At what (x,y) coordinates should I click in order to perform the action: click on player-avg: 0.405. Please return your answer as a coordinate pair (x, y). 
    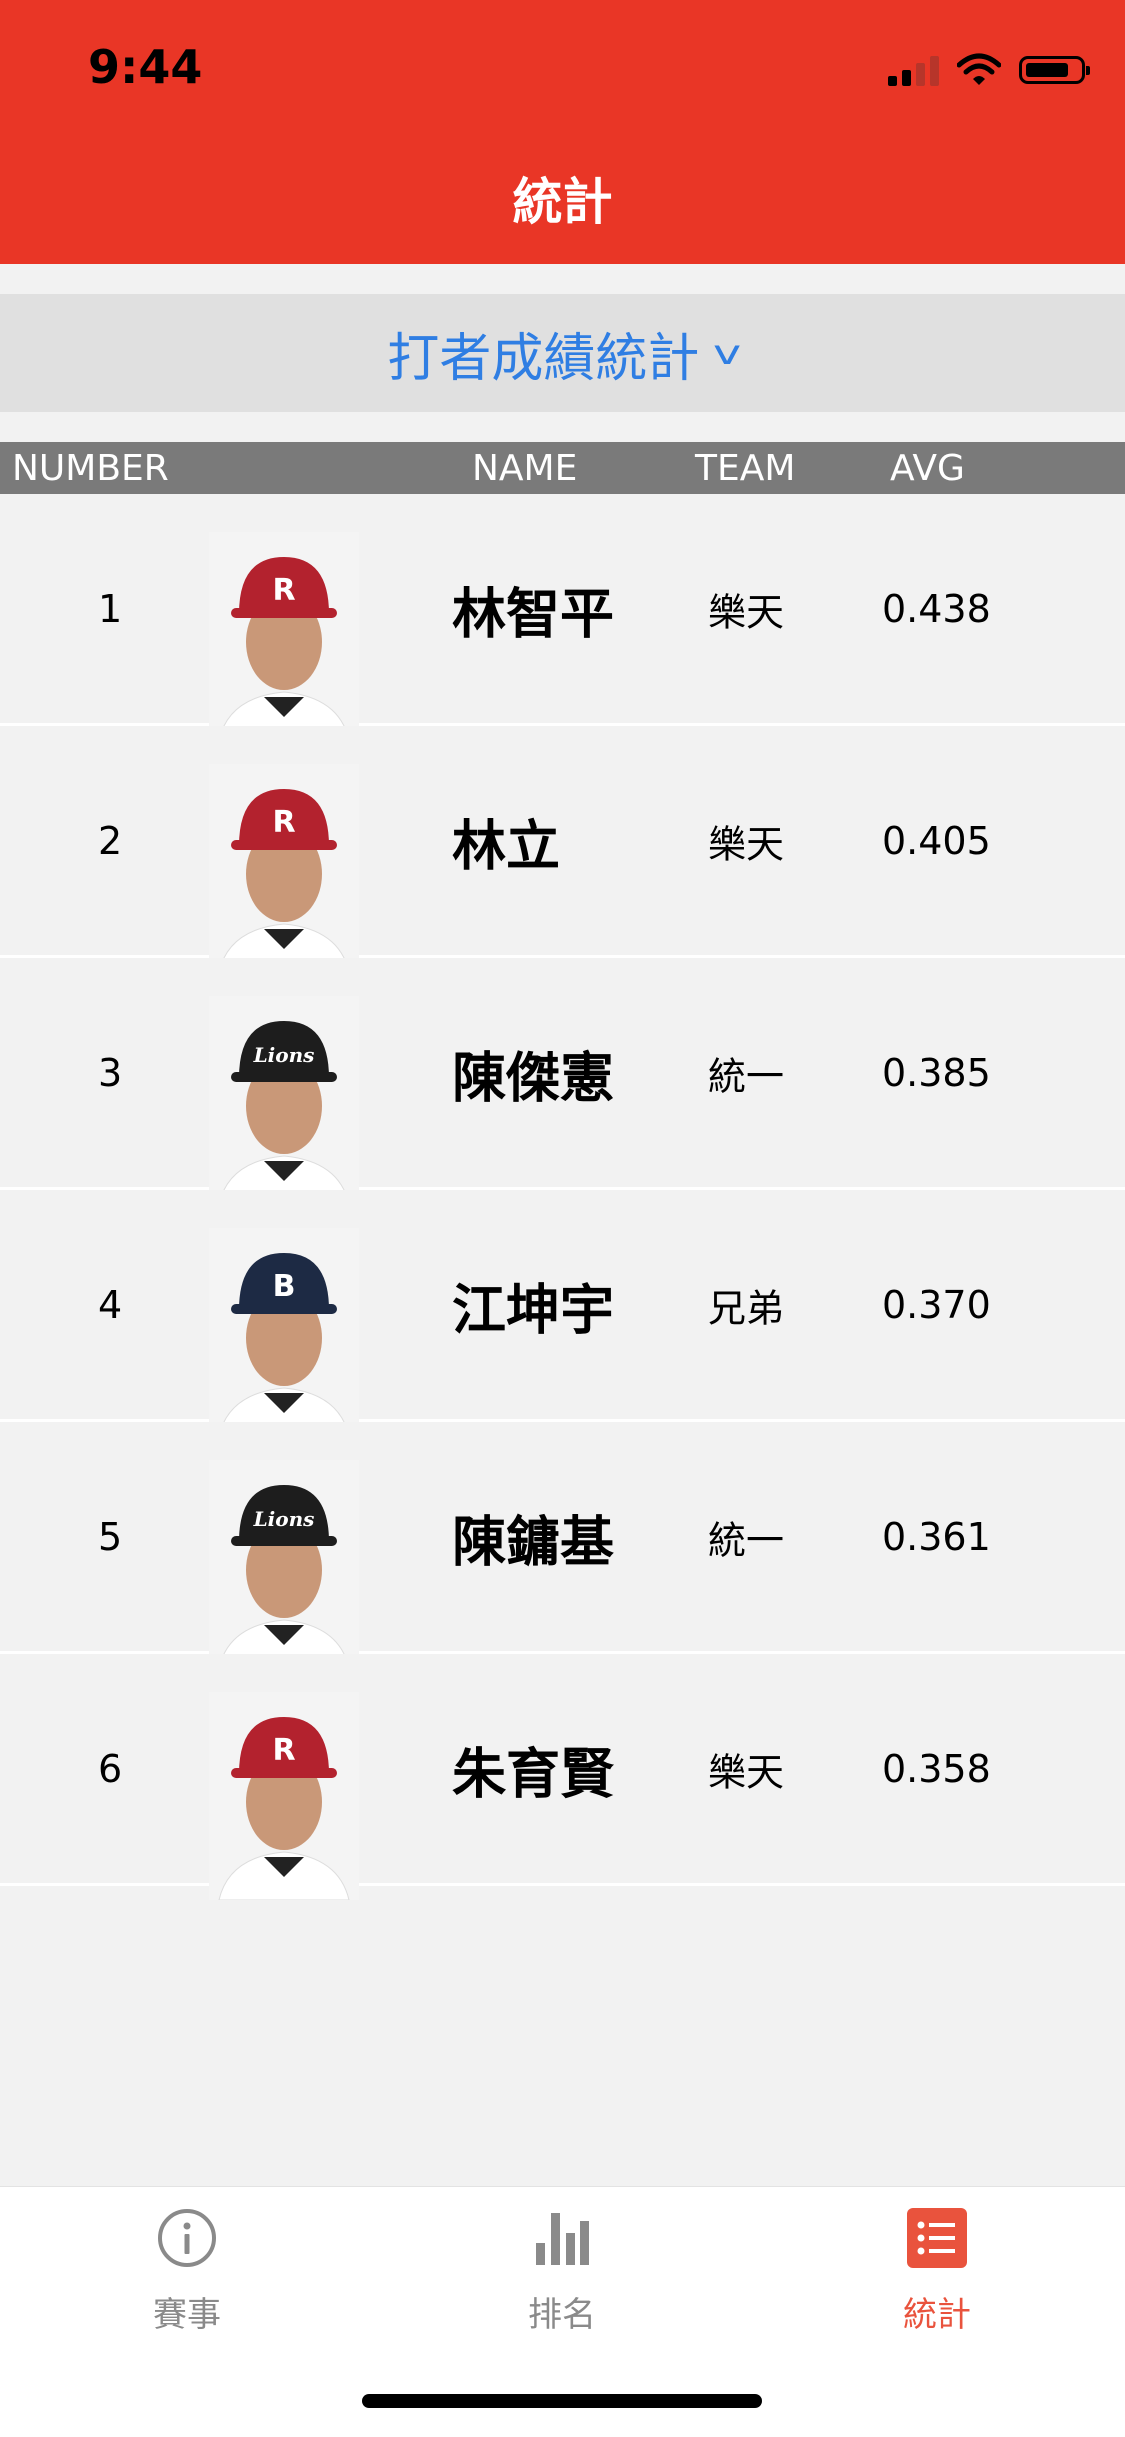
    Looking at the image, I should click on (936, 840).